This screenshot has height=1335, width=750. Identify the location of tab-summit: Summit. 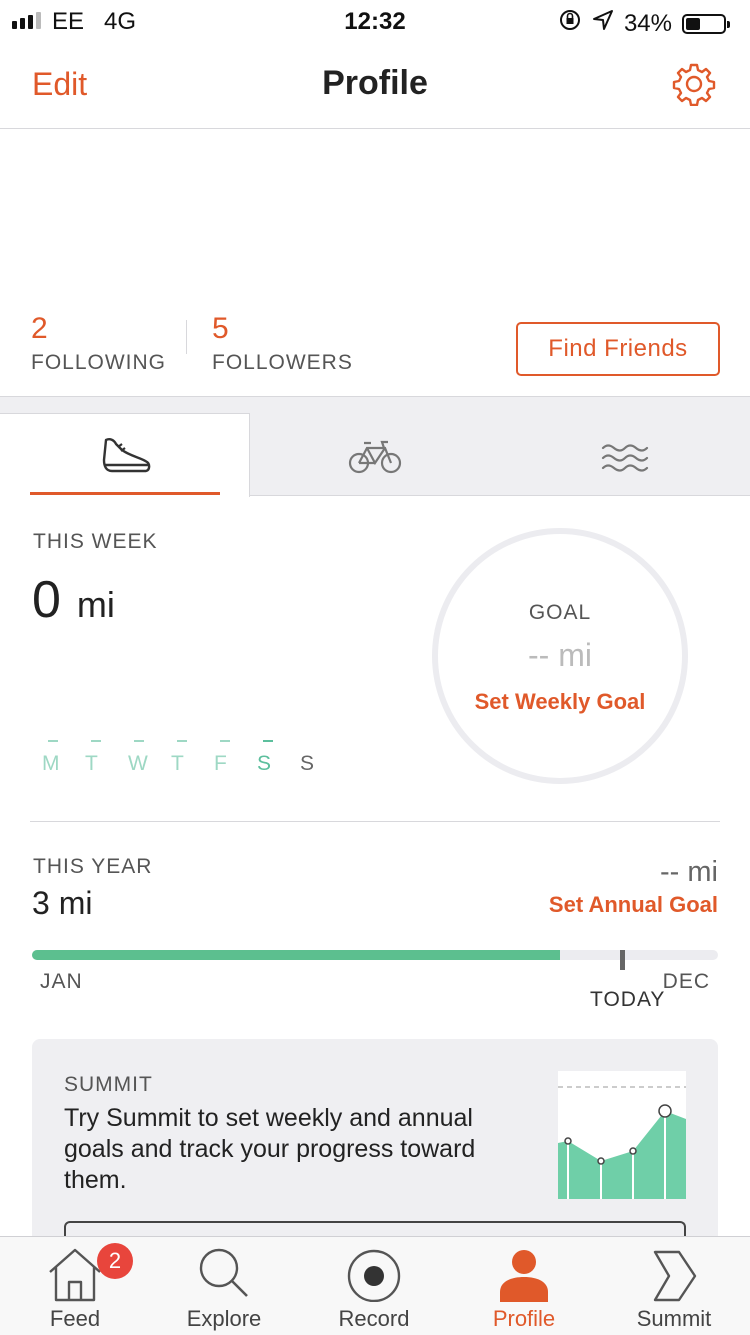
(674, 1288).